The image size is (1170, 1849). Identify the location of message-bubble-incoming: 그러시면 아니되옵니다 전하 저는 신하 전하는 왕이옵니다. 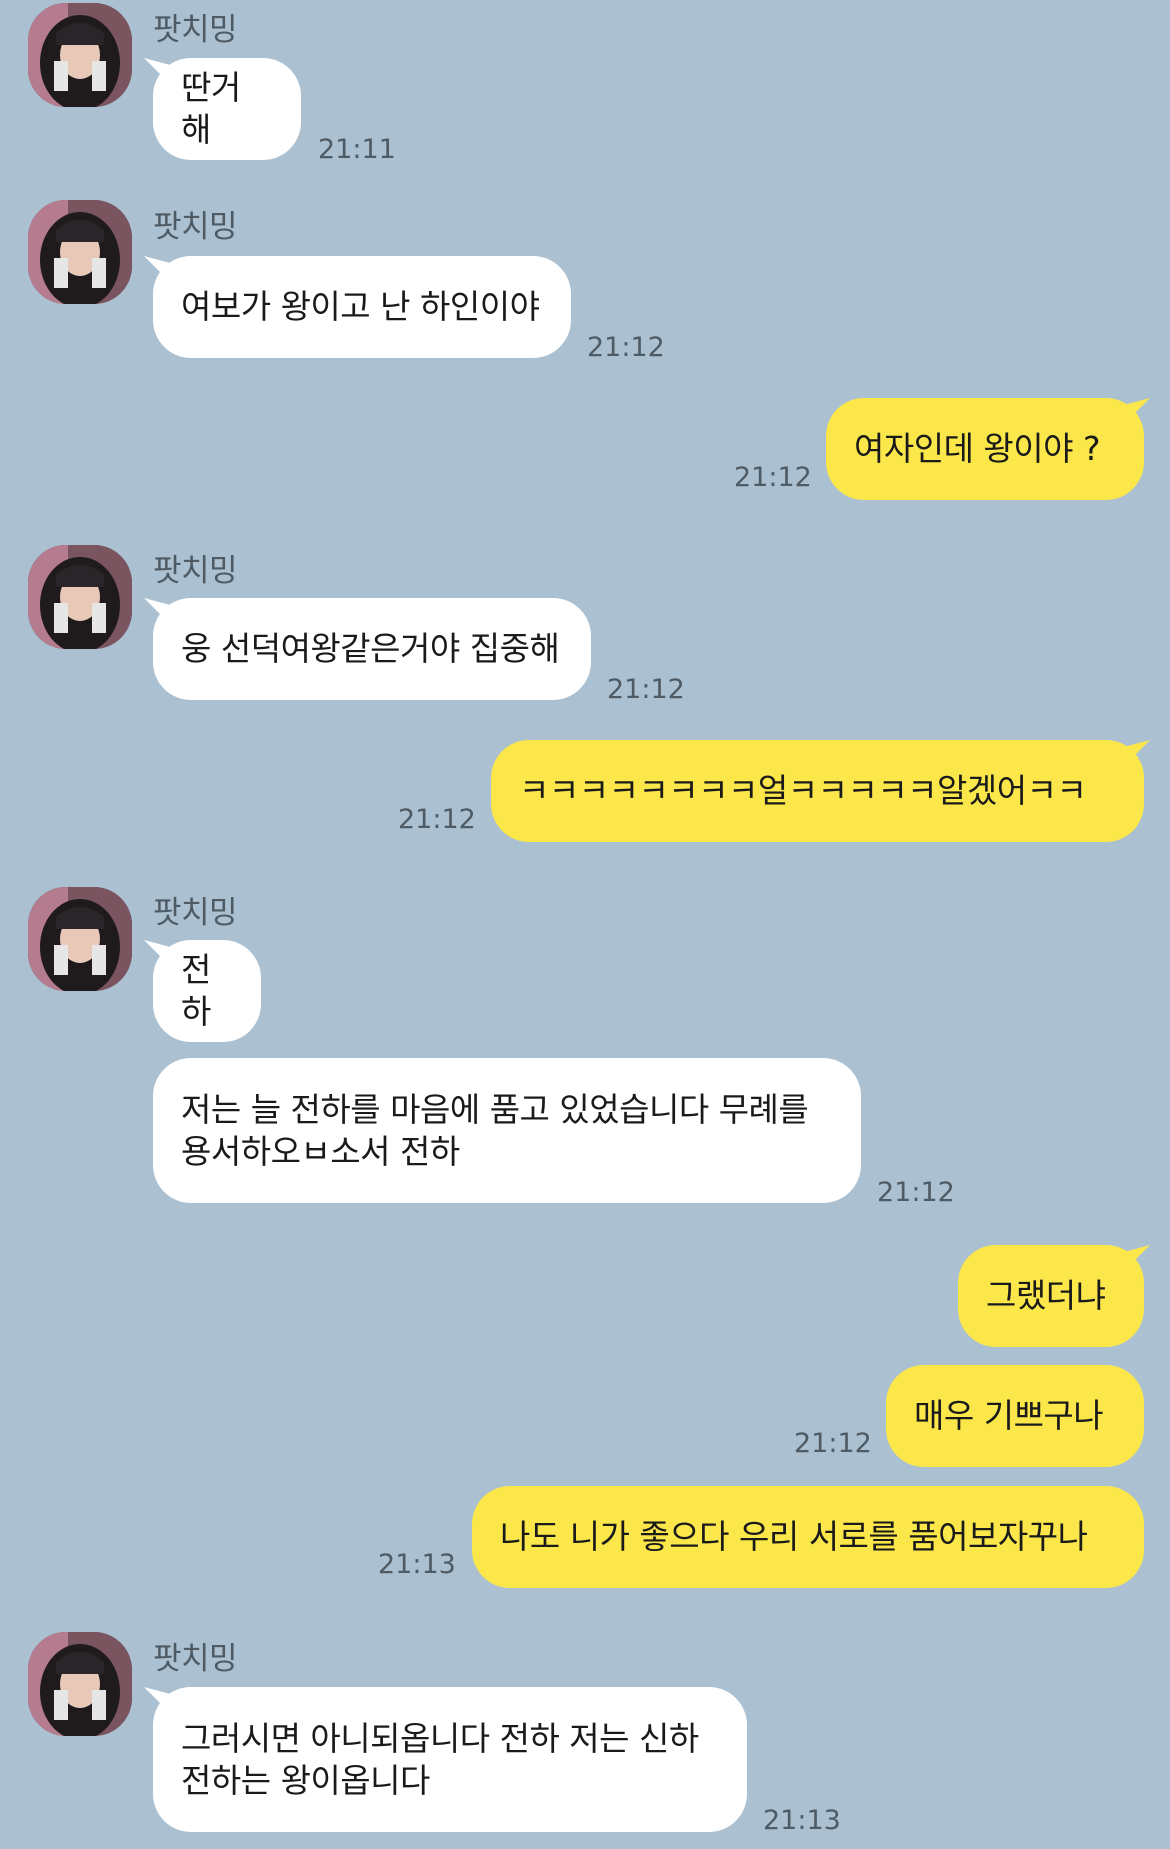
(450, 1759).